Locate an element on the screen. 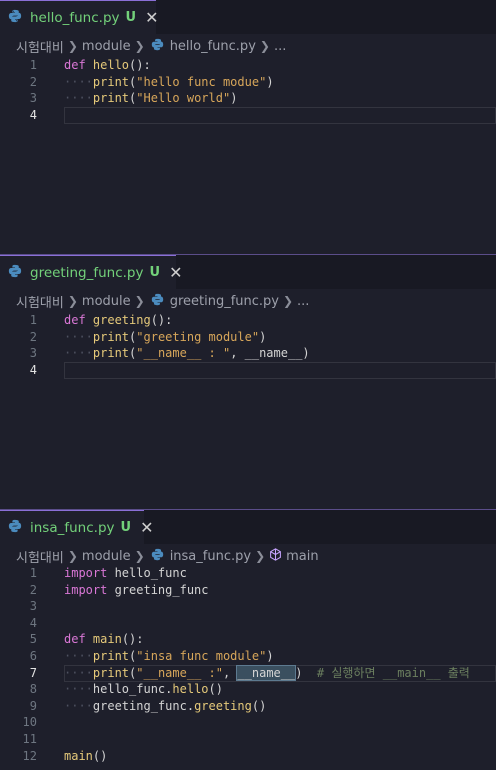 This screenshot has height=770, width=496. code-token: "insa func module" is located at coordinates (201, 655).